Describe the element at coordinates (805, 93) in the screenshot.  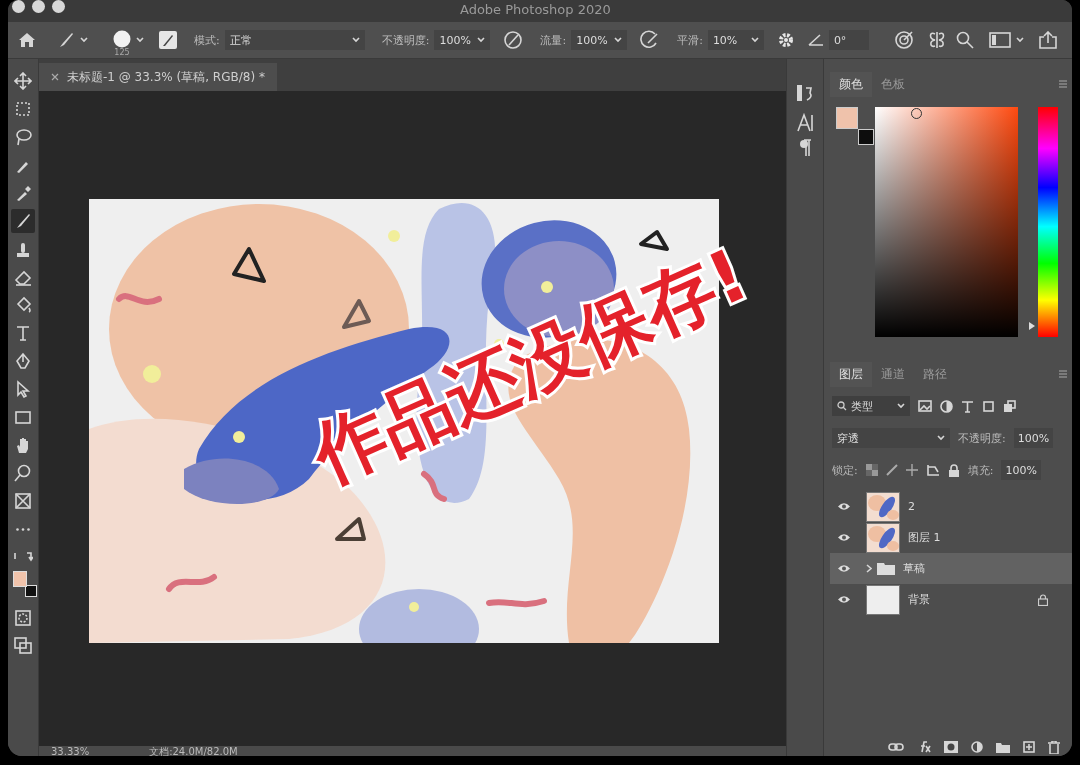
I see `history-icon` at that location.